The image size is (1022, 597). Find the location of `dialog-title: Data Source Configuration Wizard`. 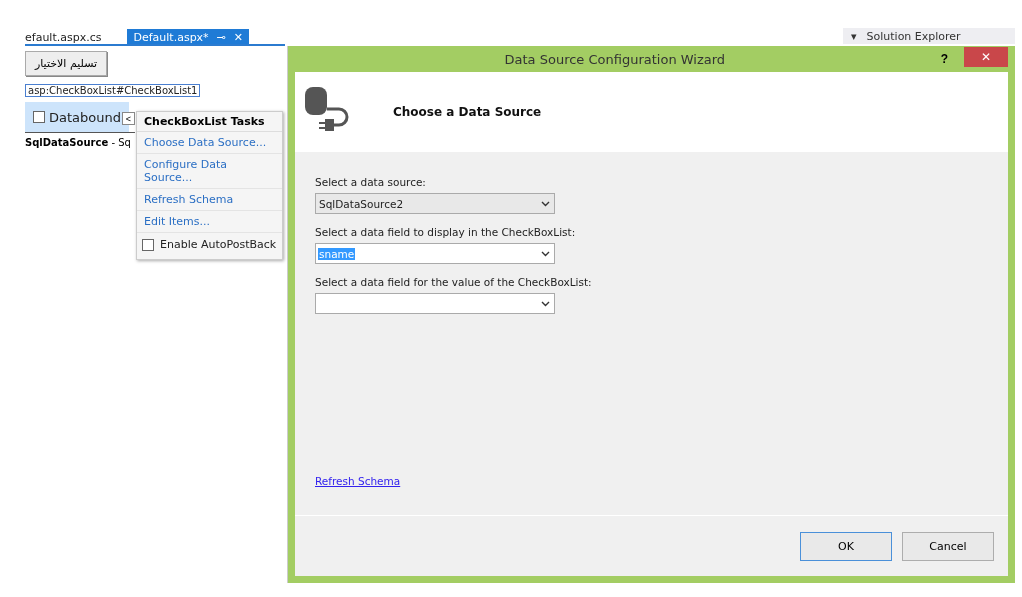

dialog-title: Data Source Configuration Wizard is located at coordinates (615, 59).